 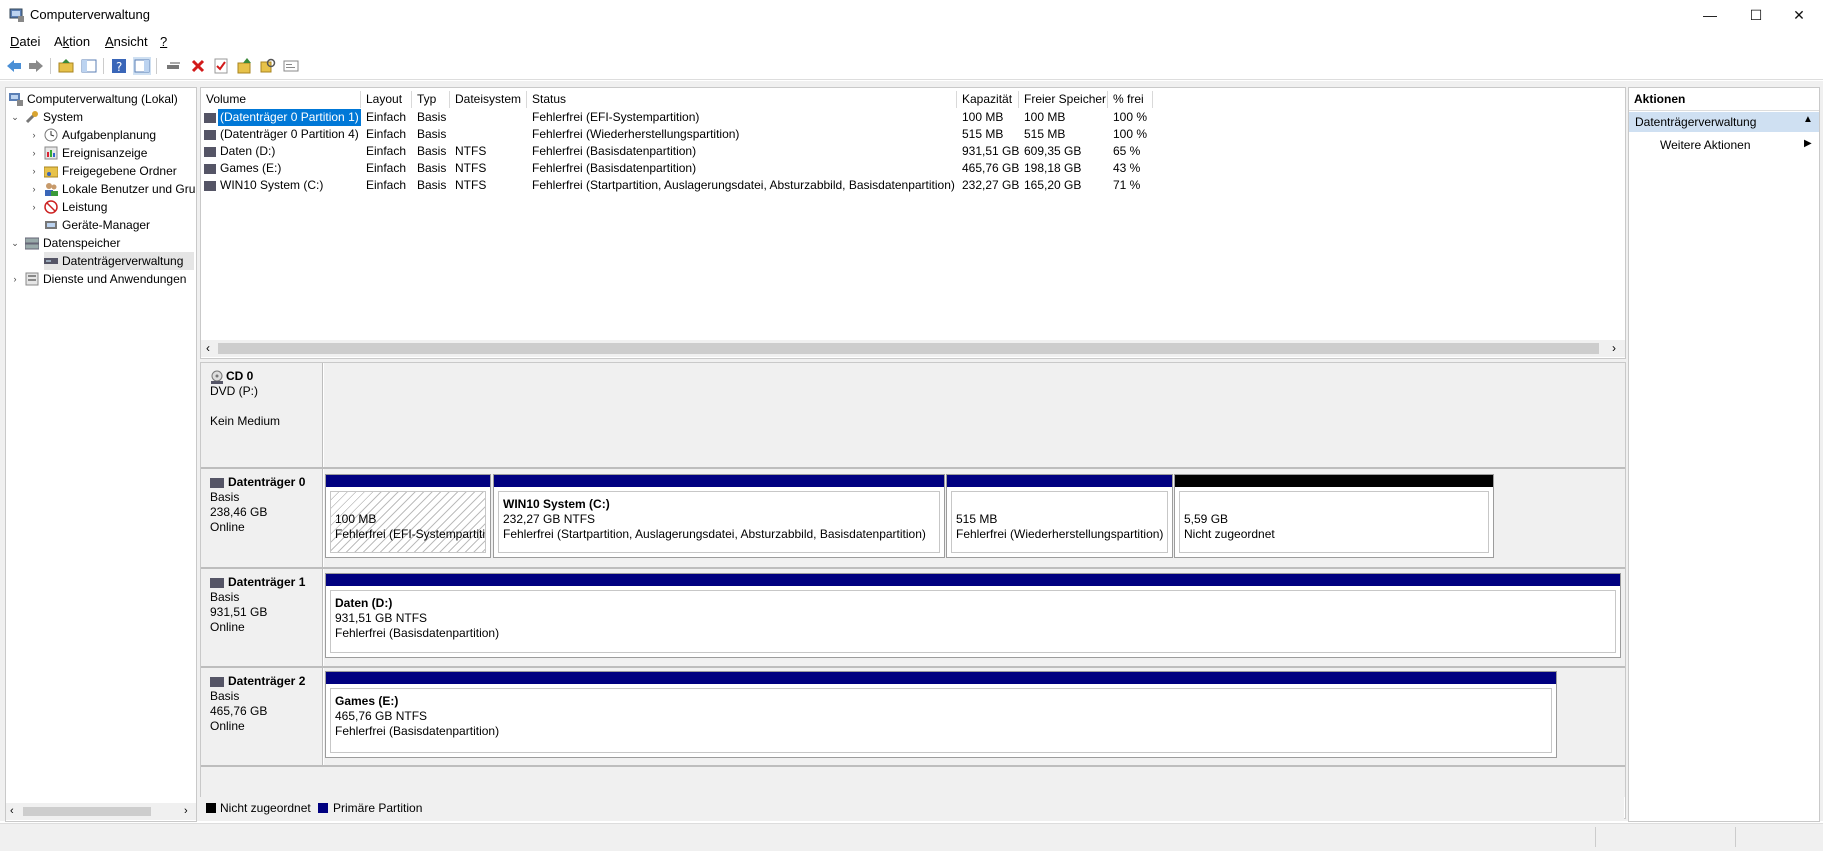 I want to click on column-header-dateisystem: Dateisystem, so click(x=488, y=99).